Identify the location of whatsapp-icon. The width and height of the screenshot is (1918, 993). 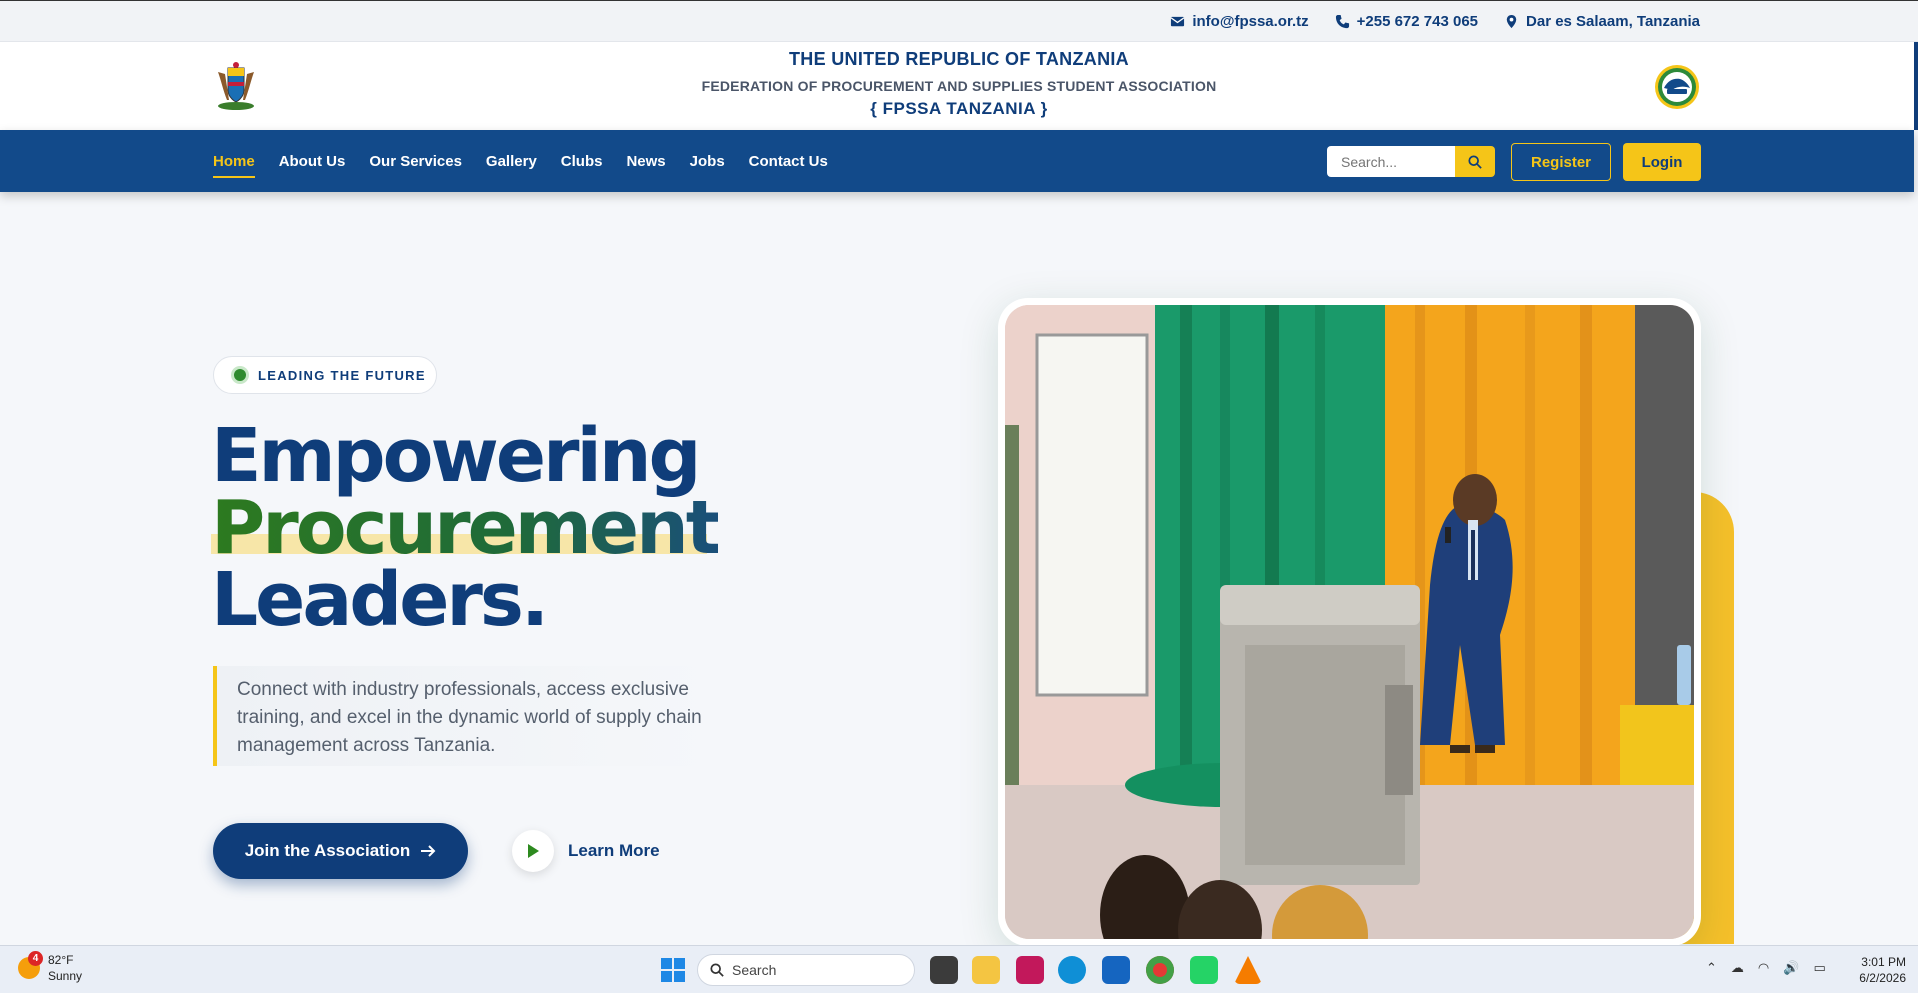
(1204, 970).